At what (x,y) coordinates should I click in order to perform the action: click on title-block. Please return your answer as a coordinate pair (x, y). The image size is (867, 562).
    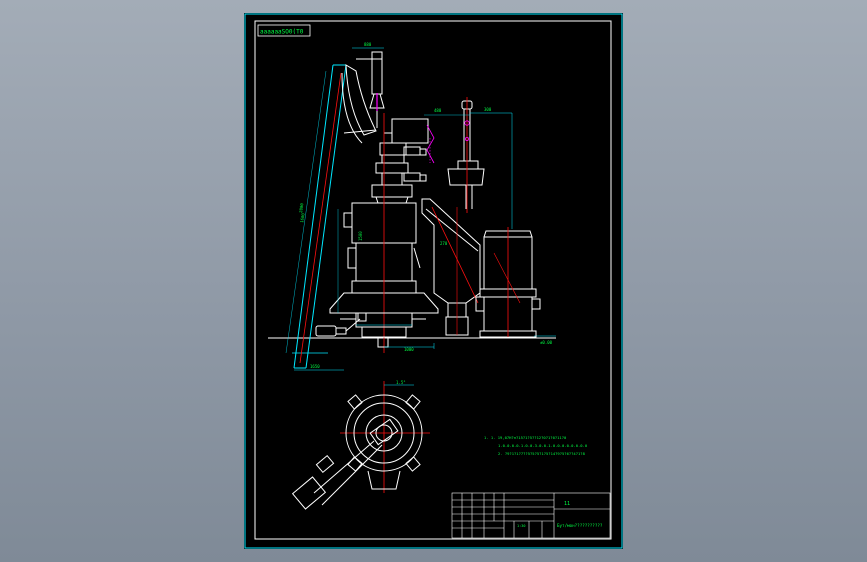
    Looking at the image, I should click on (531, 515).